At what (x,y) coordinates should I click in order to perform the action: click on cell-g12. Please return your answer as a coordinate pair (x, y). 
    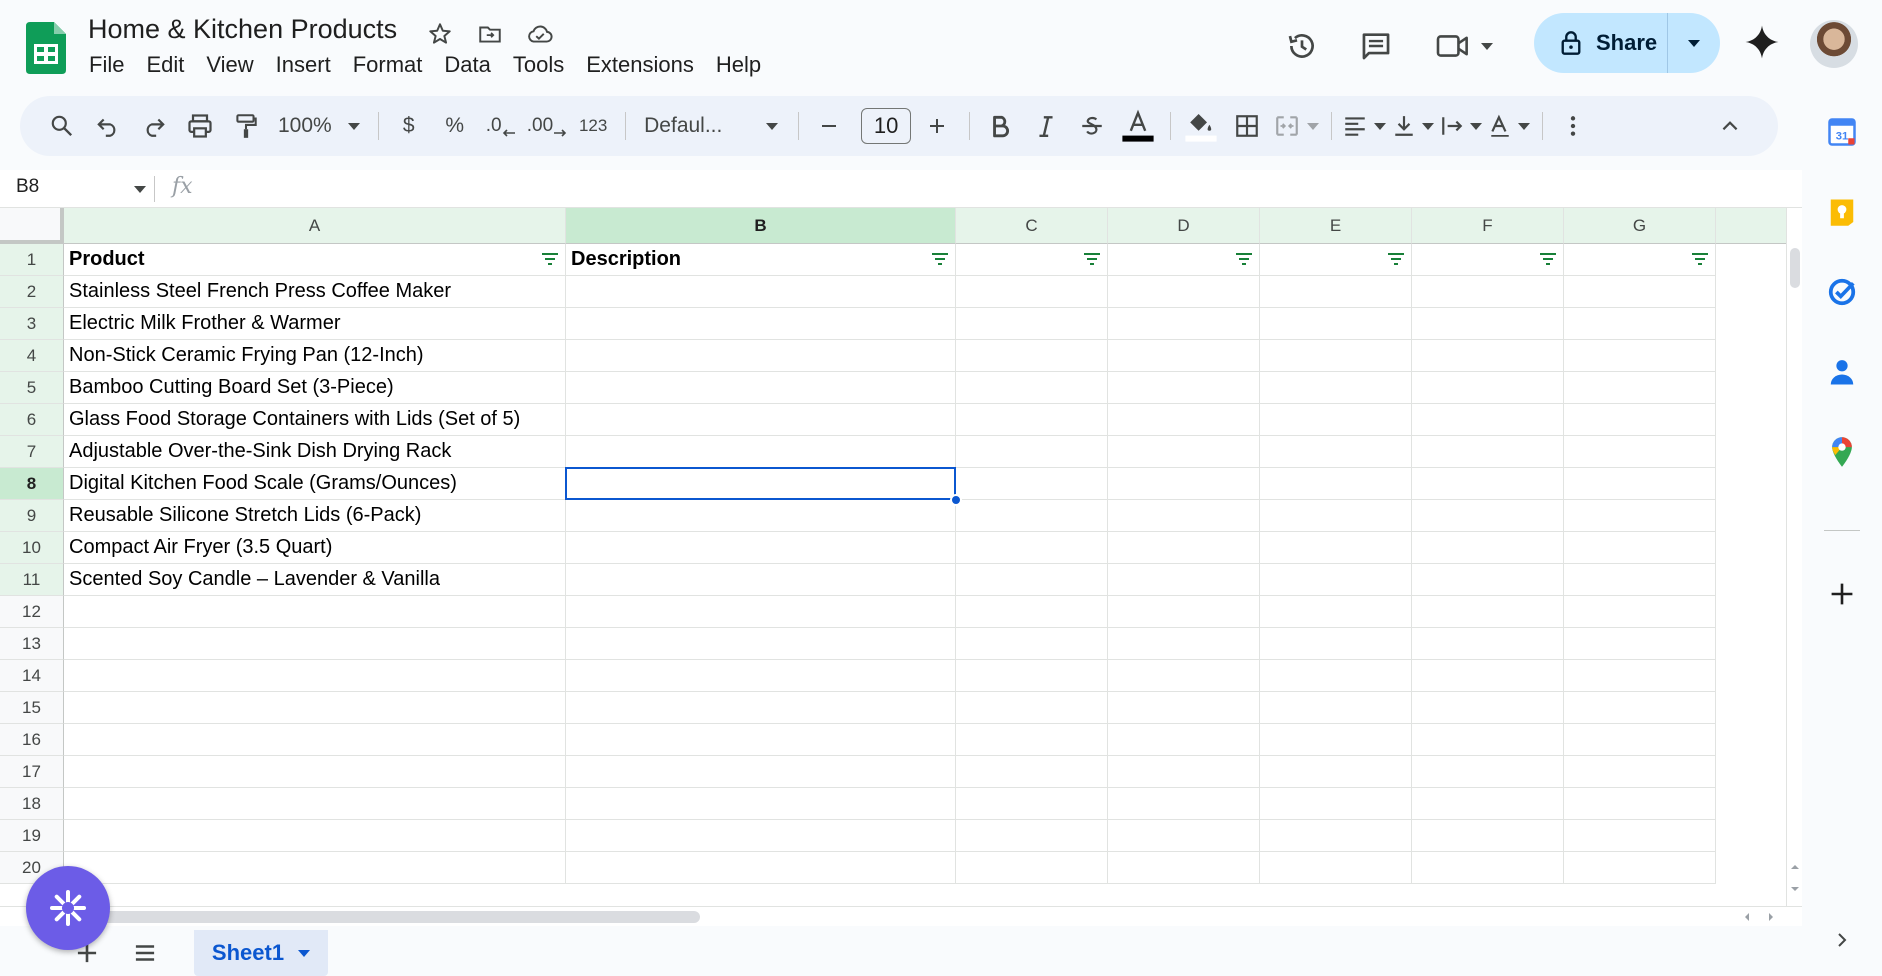
    Looking at the image, I should click on (1640, 612).